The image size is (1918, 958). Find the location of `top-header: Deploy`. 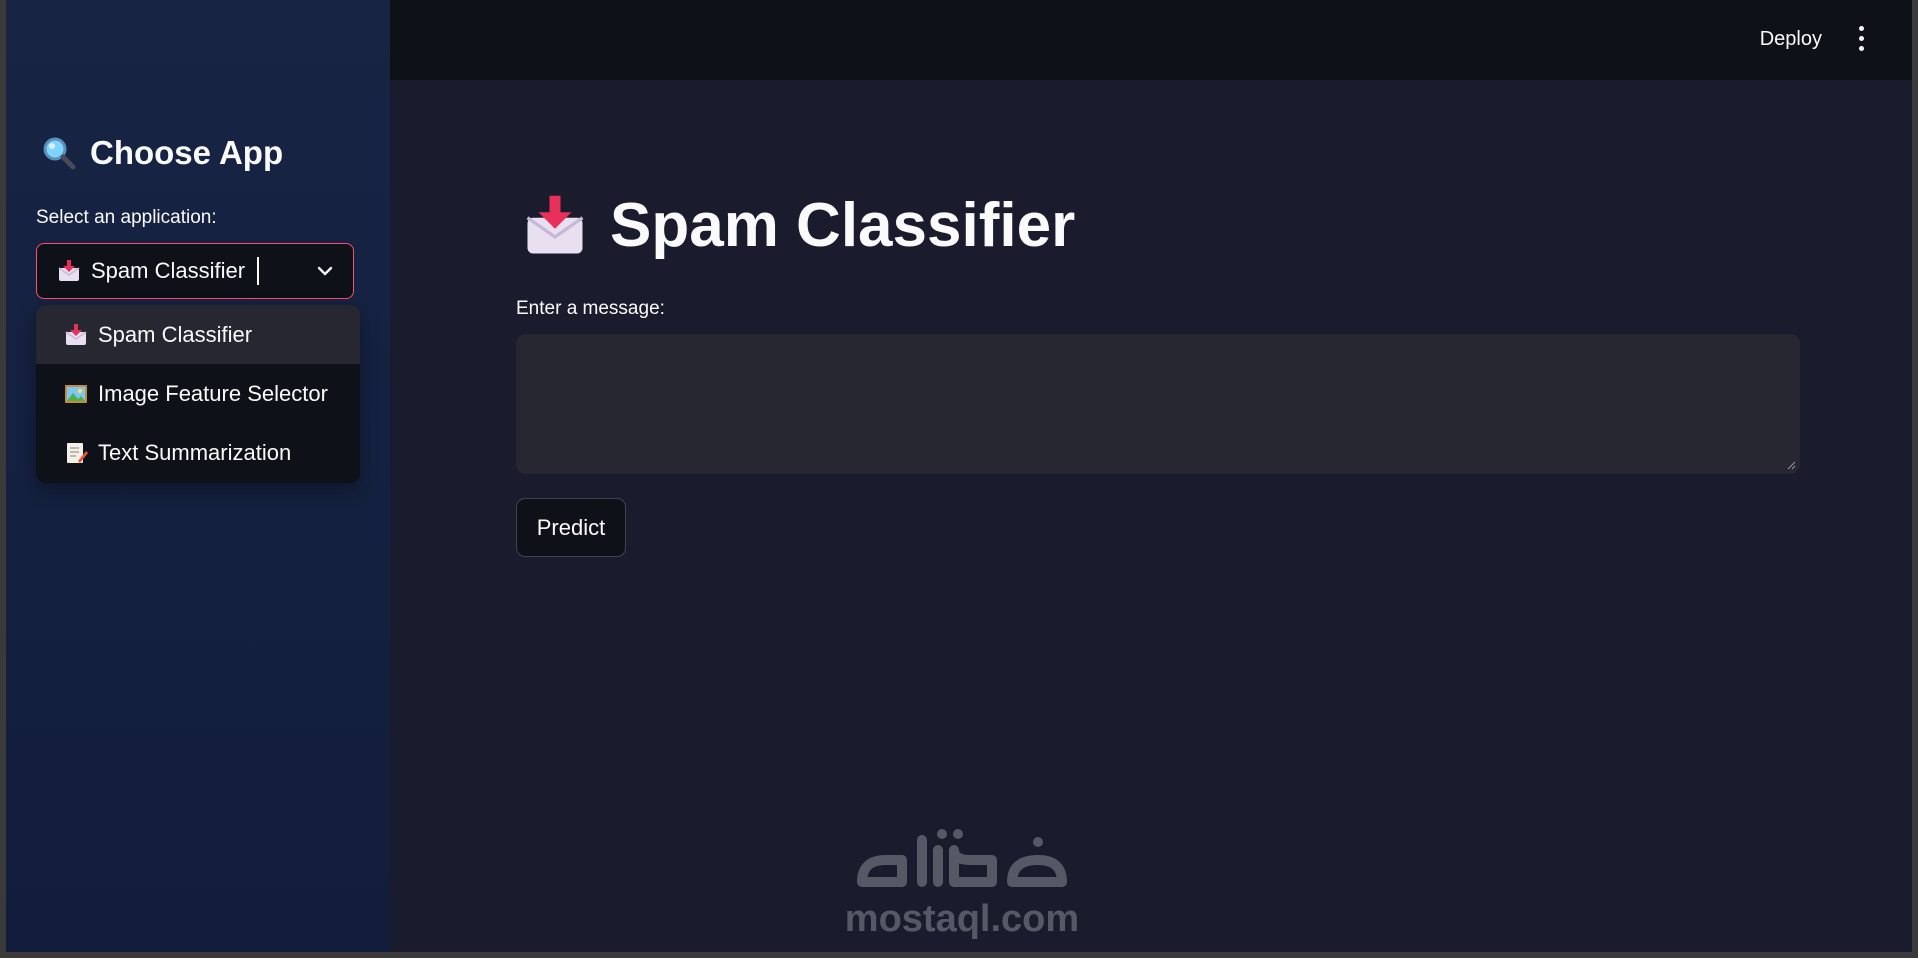

top-header: Deploy is located at coordinates (1151, 40).